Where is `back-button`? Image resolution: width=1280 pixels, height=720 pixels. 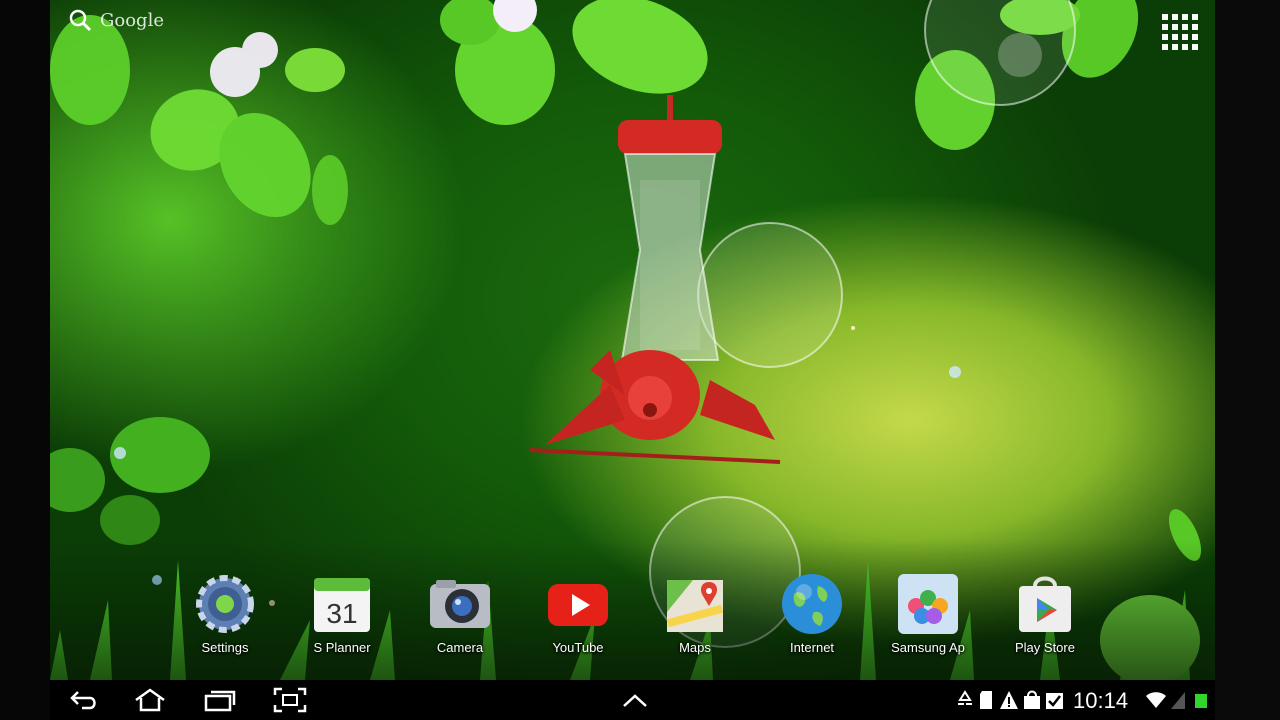 back-button is located at coordinates (84, 700).